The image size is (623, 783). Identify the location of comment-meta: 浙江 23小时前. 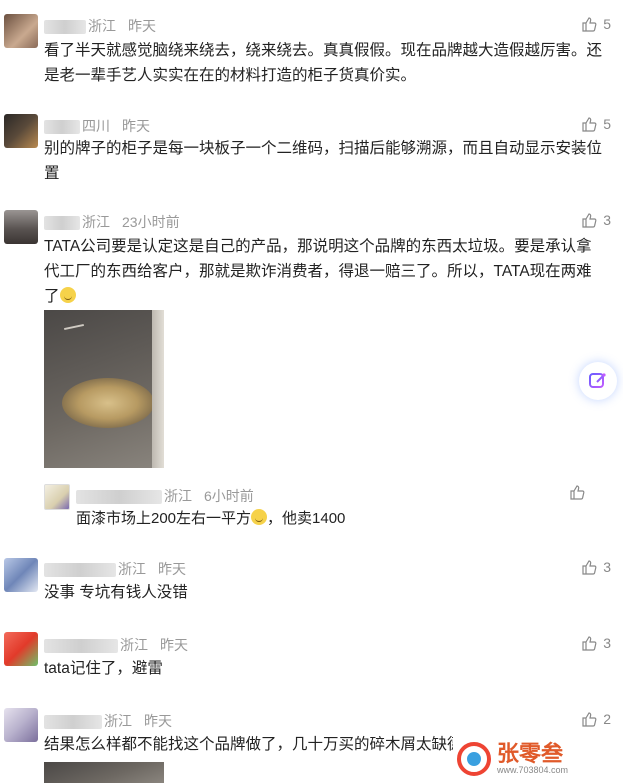
(112, 222).